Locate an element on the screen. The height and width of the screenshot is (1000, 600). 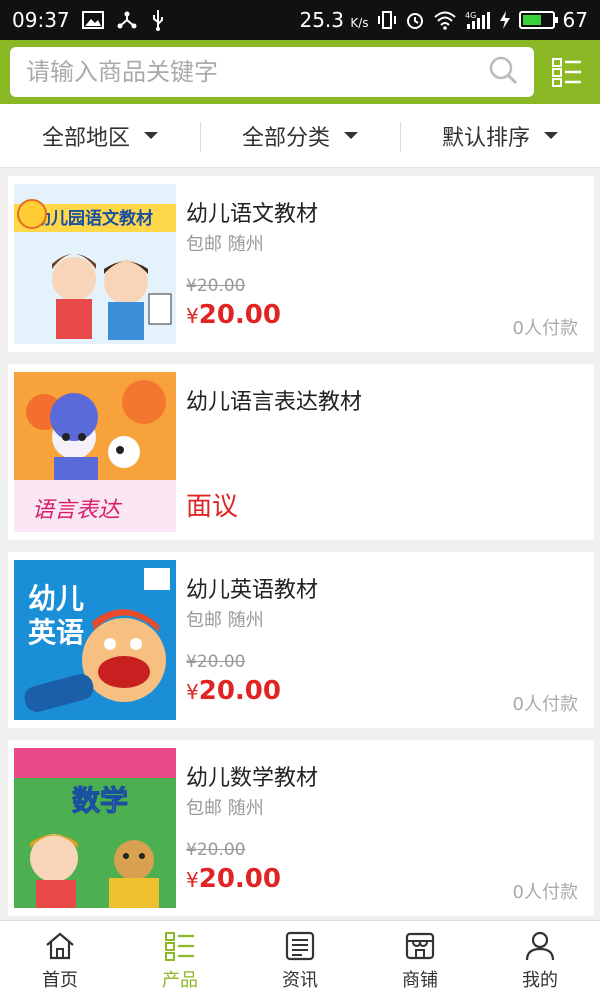
charging-icon is located at coordinates (505, 20).